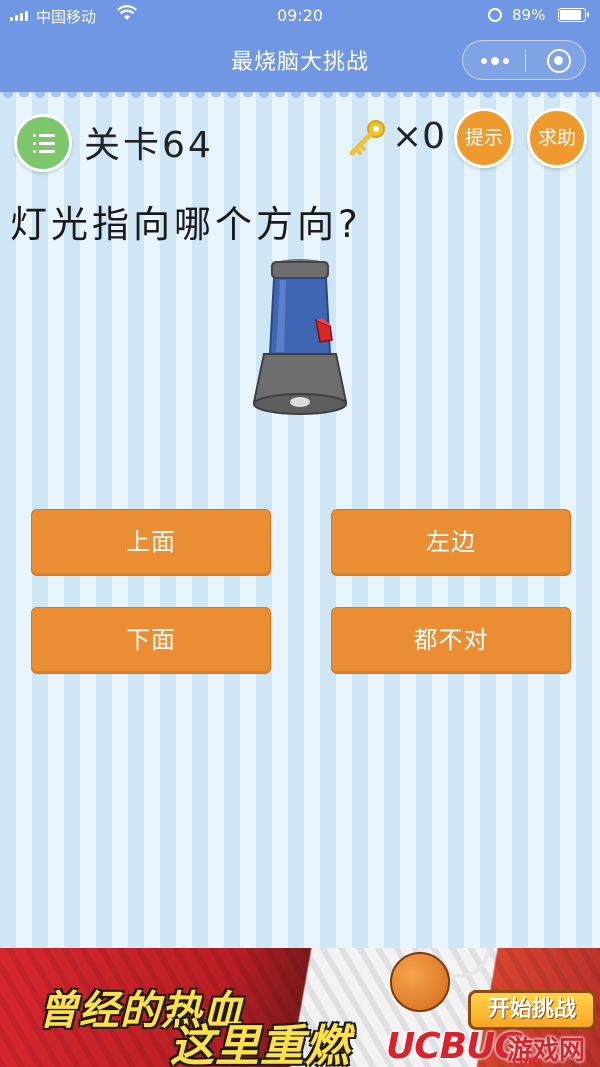 This screenshot has height=1067, width=600. Describe the element at coordinates (451, 542) in the screenshot. I see `answer-button-left: 左边` at that location.